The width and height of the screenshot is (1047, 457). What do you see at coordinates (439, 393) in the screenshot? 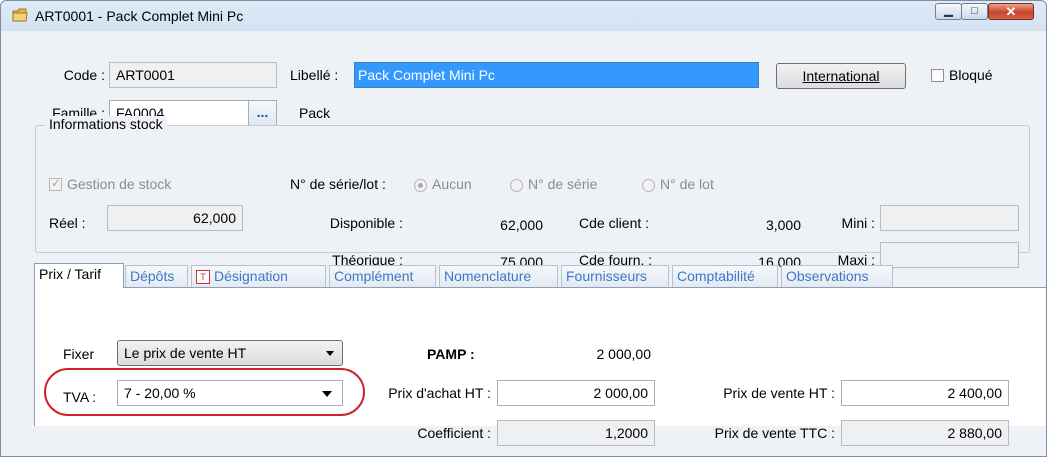
I see `prix-achat-label: Prix d'achat HT :` at bounding box center [439, 393].